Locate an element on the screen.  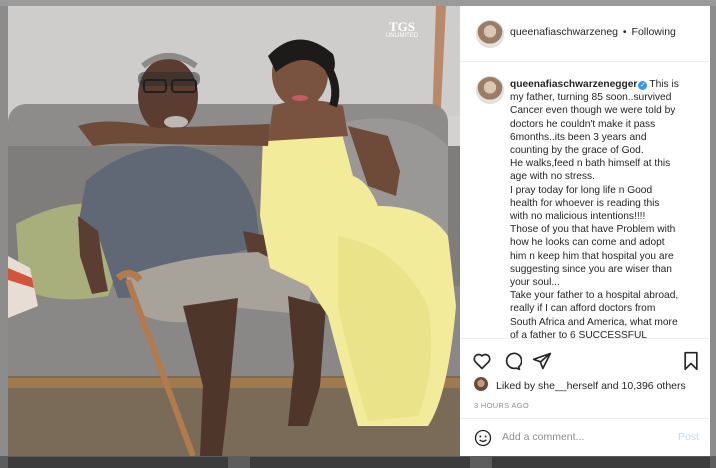
caption-username-link: queenafiaschwarzenegger is located at coordinates (573, 84).